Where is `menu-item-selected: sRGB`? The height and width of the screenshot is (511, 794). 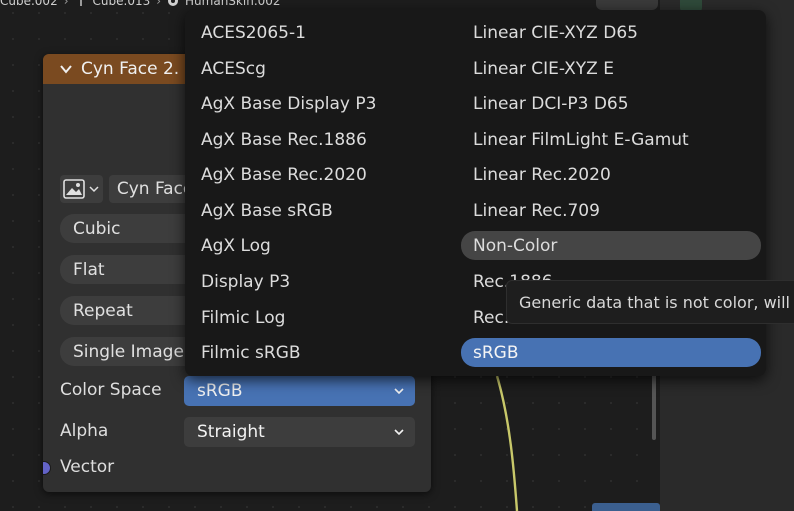
menu-item-selected: sRGB is located at coordinates (611, 352).